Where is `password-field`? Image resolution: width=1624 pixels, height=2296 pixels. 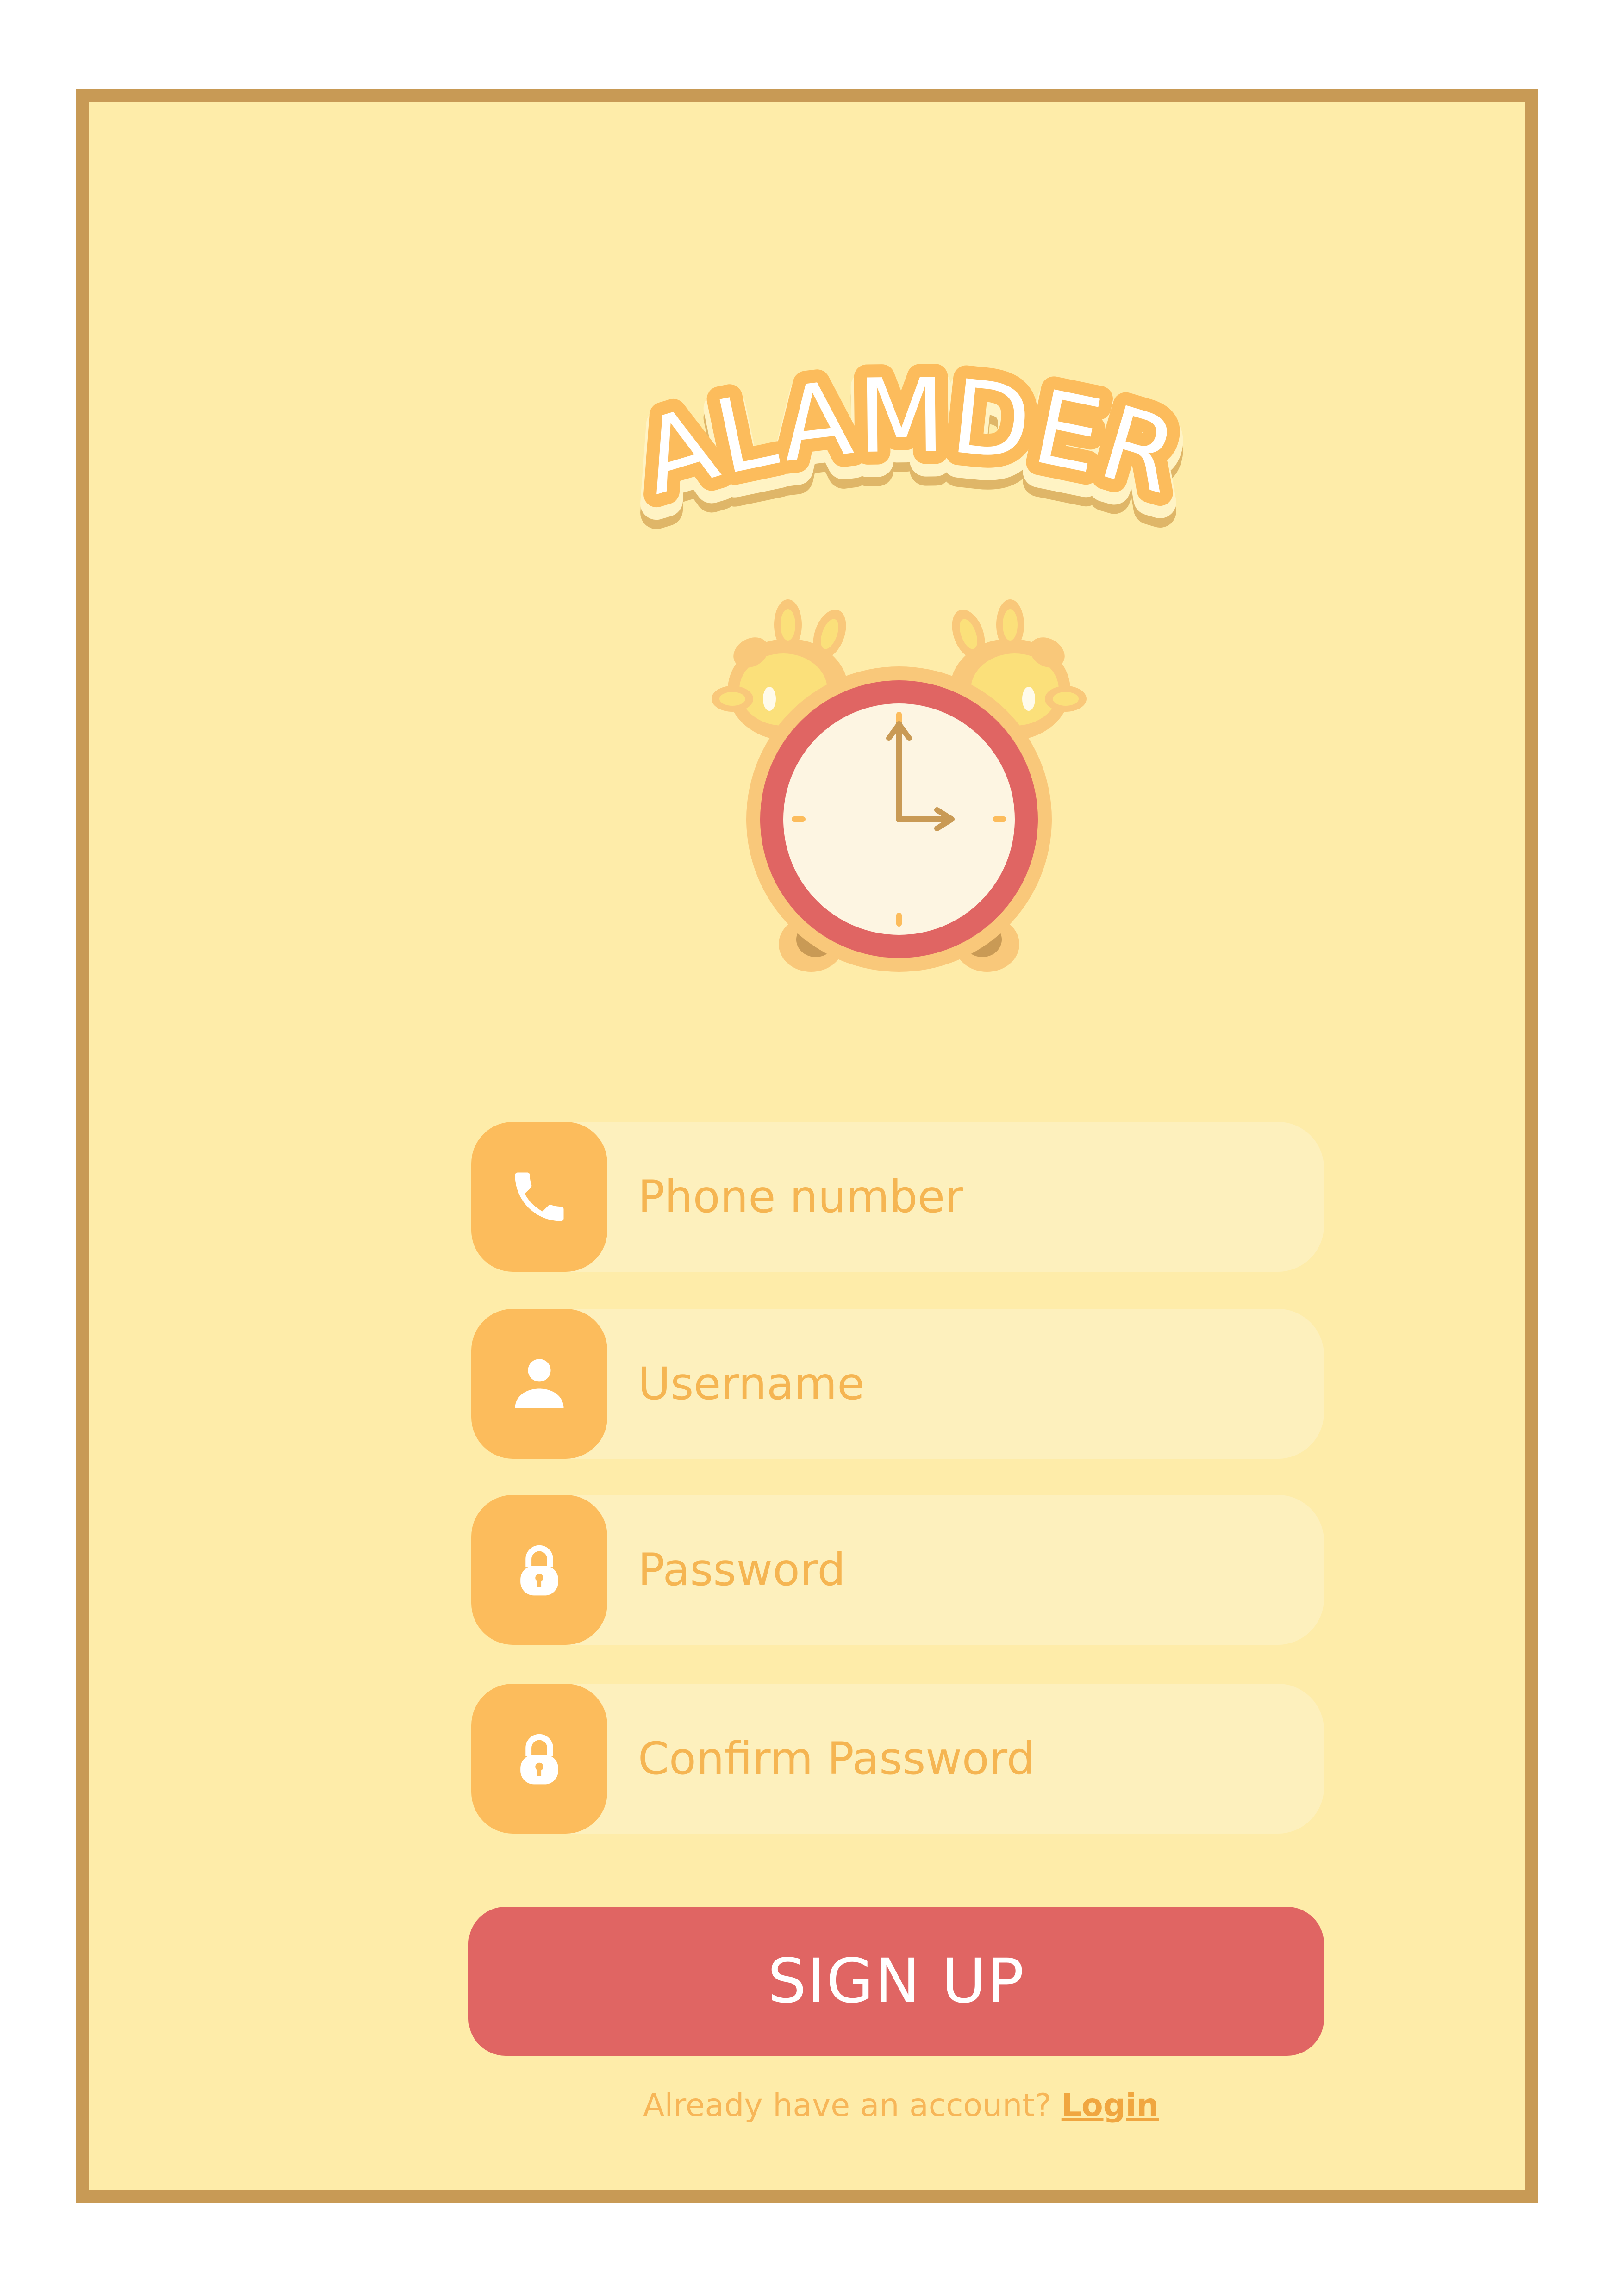 password-field is located at coordinates (897, 1570).